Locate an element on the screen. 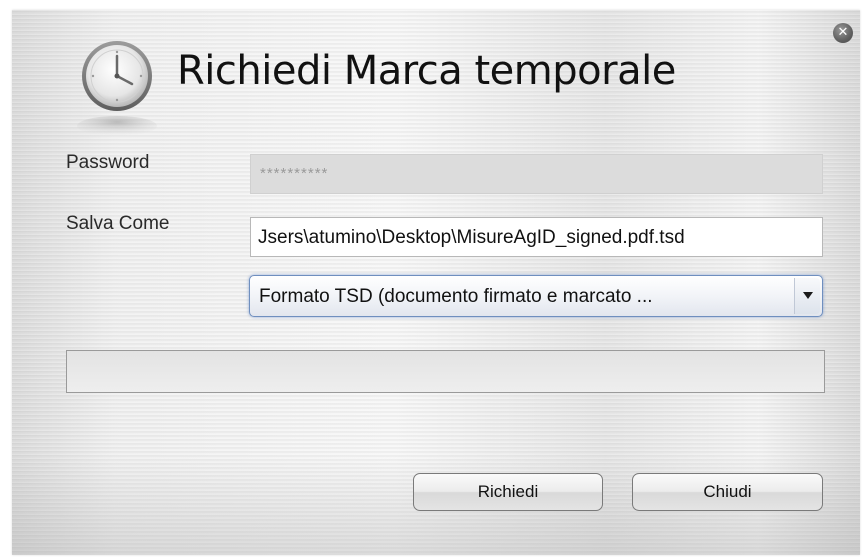 The width and height of the screenshot is (862, 557). dialog-title: Richiedi Marca temporale is located at coordinates (426, 71).